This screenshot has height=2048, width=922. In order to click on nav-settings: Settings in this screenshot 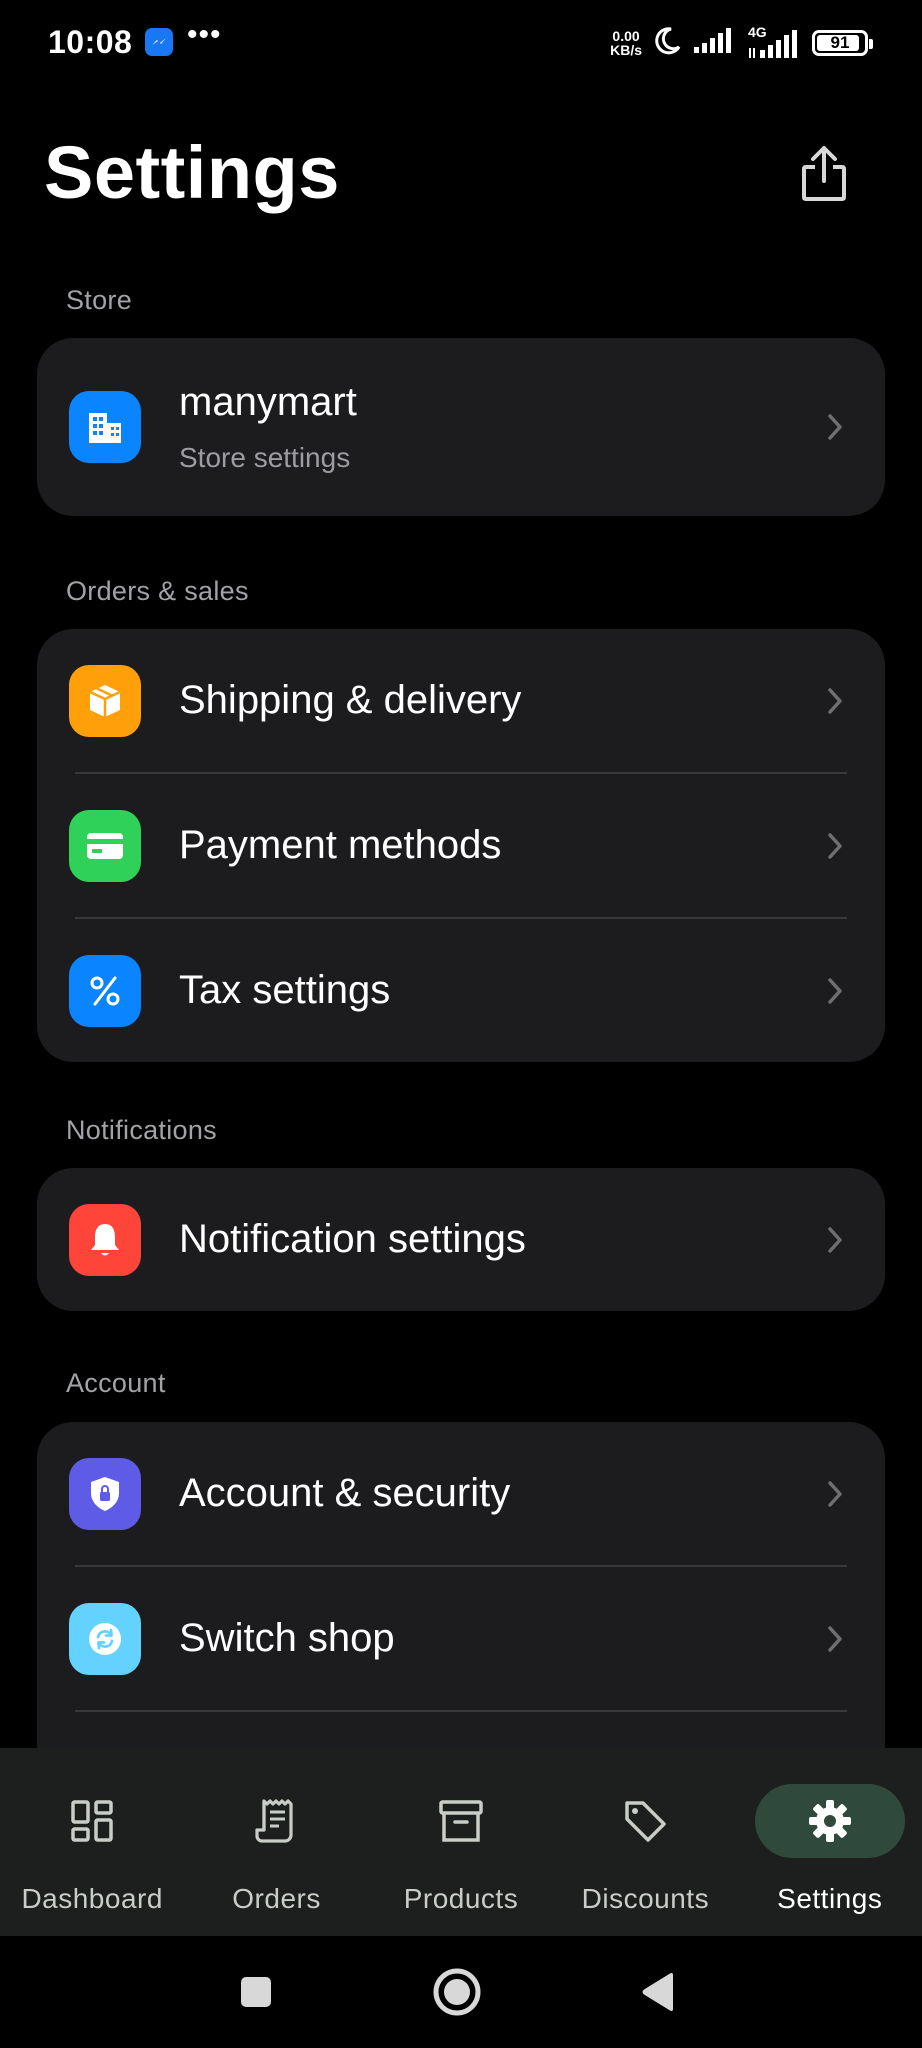, I will do `click(830, 1842)`.